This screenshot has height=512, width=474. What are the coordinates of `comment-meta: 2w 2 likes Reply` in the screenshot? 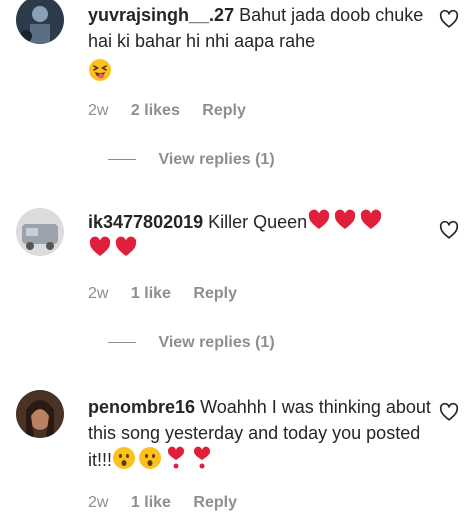 It's located at (176, 111).